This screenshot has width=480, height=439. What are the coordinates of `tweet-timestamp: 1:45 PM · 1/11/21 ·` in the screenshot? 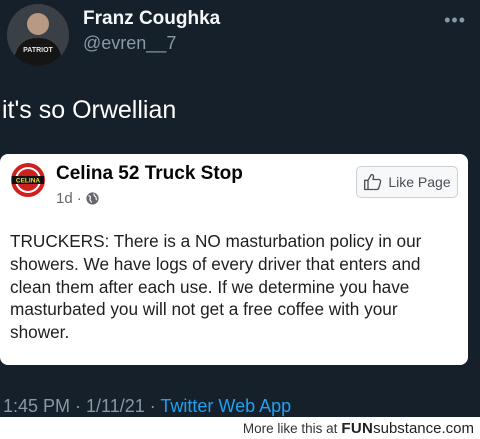 It's located at (81, 406).